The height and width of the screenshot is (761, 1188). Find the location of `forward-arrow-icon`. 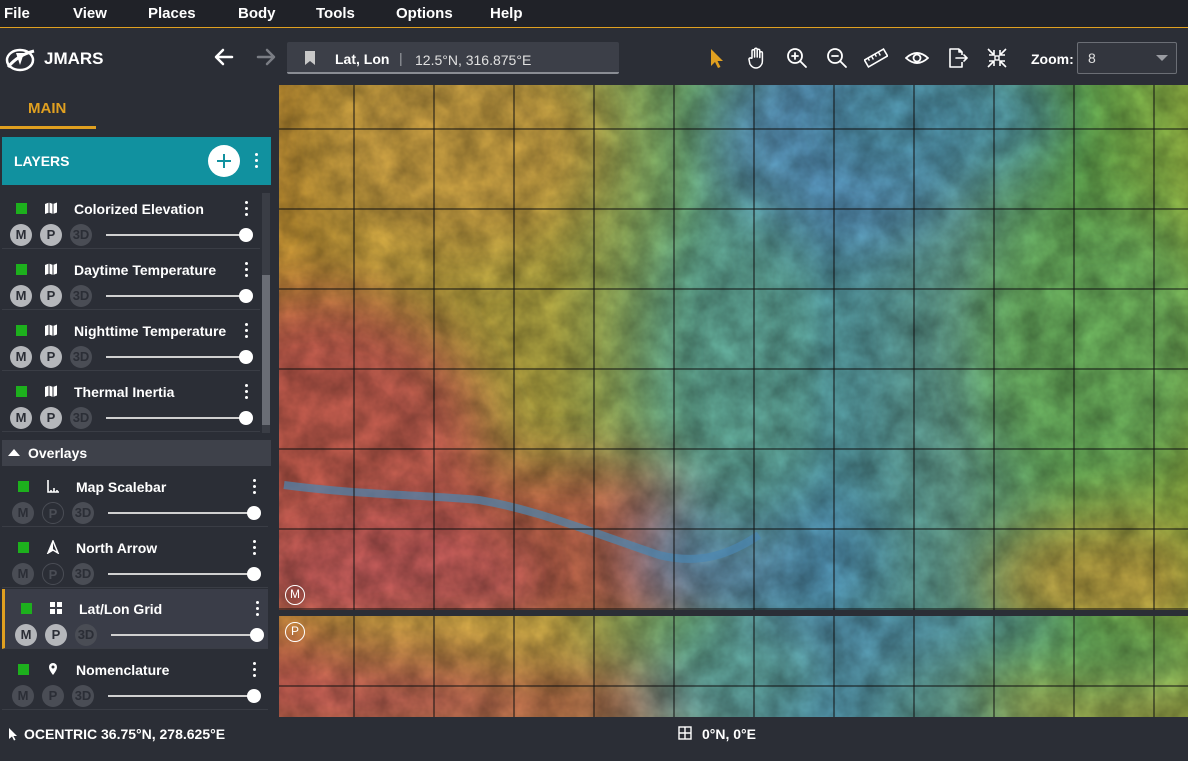

forward-arrow-icon is located at coordinates (266, 57).